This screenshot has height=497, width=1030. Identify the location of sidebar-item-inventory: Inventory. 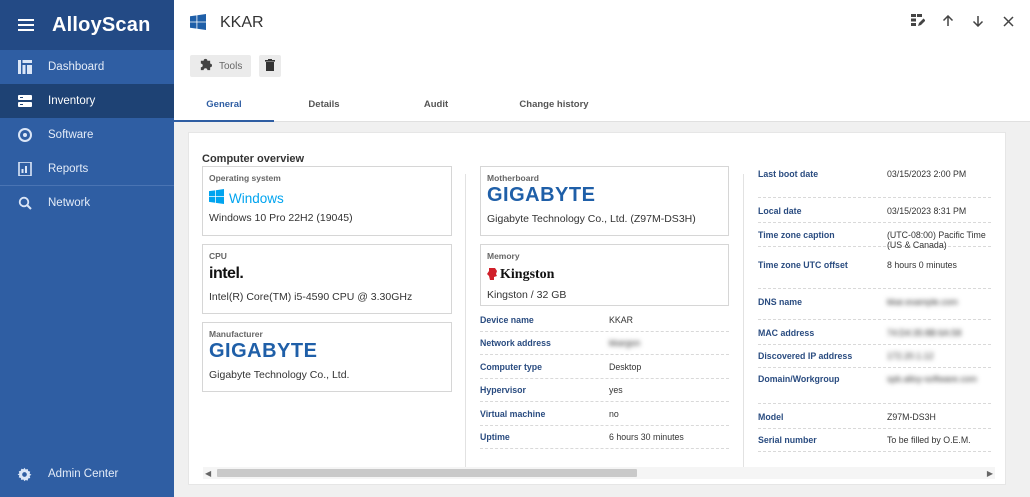
(87, 101).